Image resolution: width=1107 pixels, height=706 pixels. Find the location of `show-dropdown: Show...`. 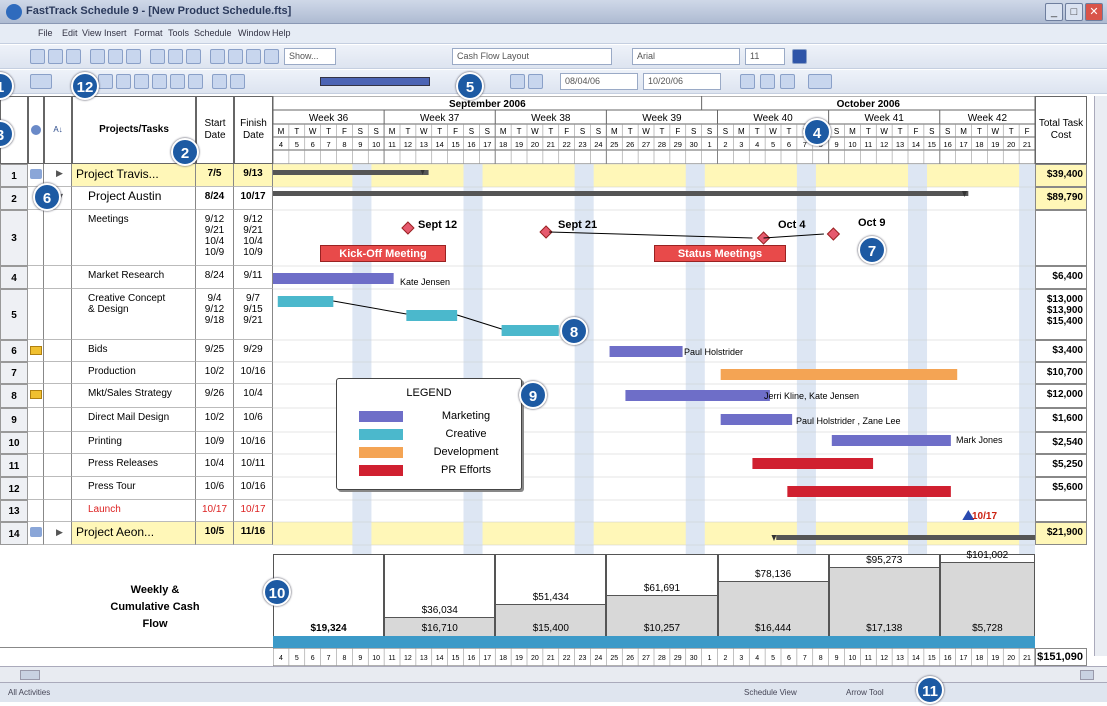

show-dropdown: Show... is located at coordinates (310, 56).